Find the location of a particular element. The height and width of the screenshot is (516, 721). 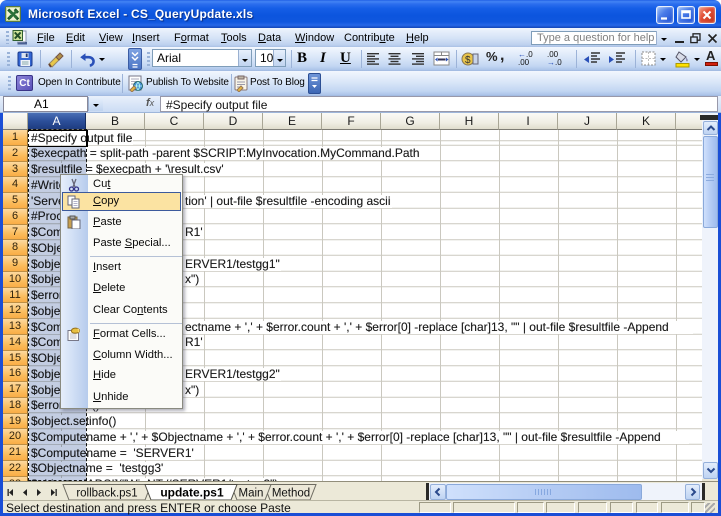

svg-text: rollback.ps1 is located at coordinates (106, 493).